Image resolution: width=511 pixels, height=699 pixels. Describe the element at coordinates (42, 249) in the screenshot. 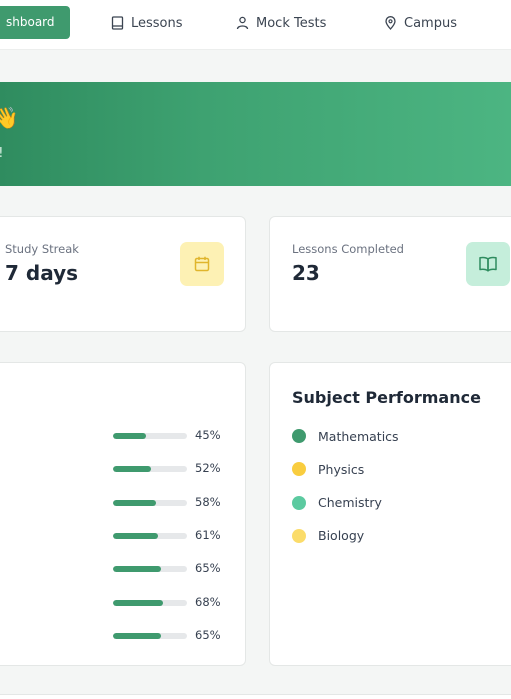

I see `study-streak-label: Study Streak` at that location.